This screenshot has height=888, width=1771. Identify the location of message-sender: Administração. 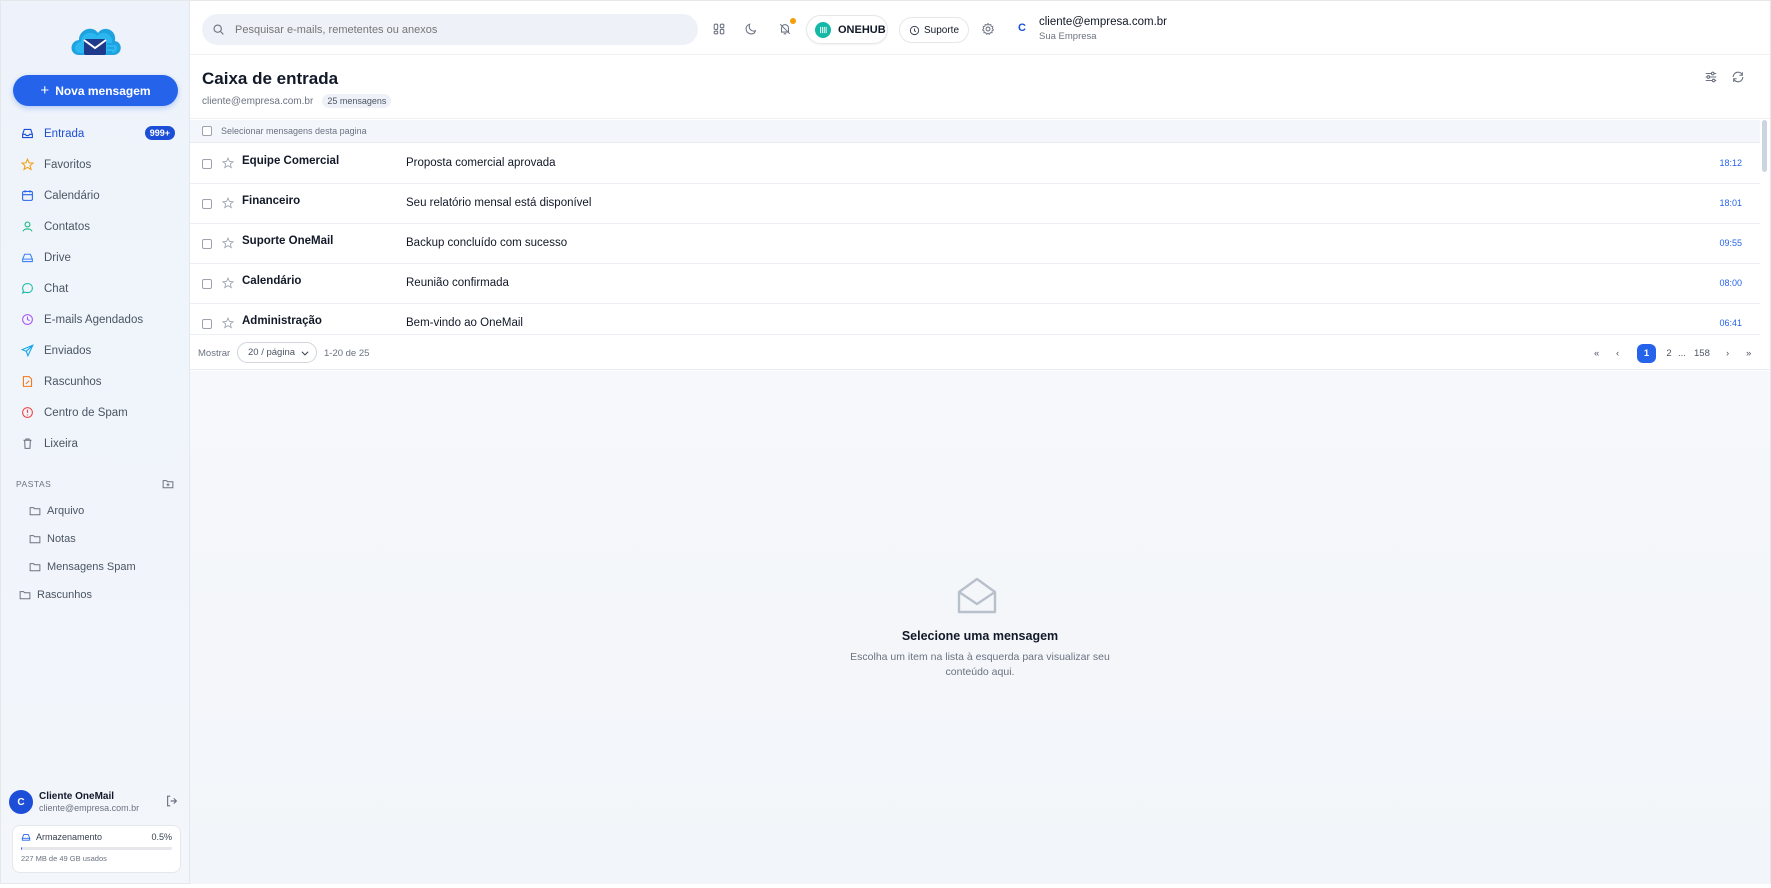
(282, 321).